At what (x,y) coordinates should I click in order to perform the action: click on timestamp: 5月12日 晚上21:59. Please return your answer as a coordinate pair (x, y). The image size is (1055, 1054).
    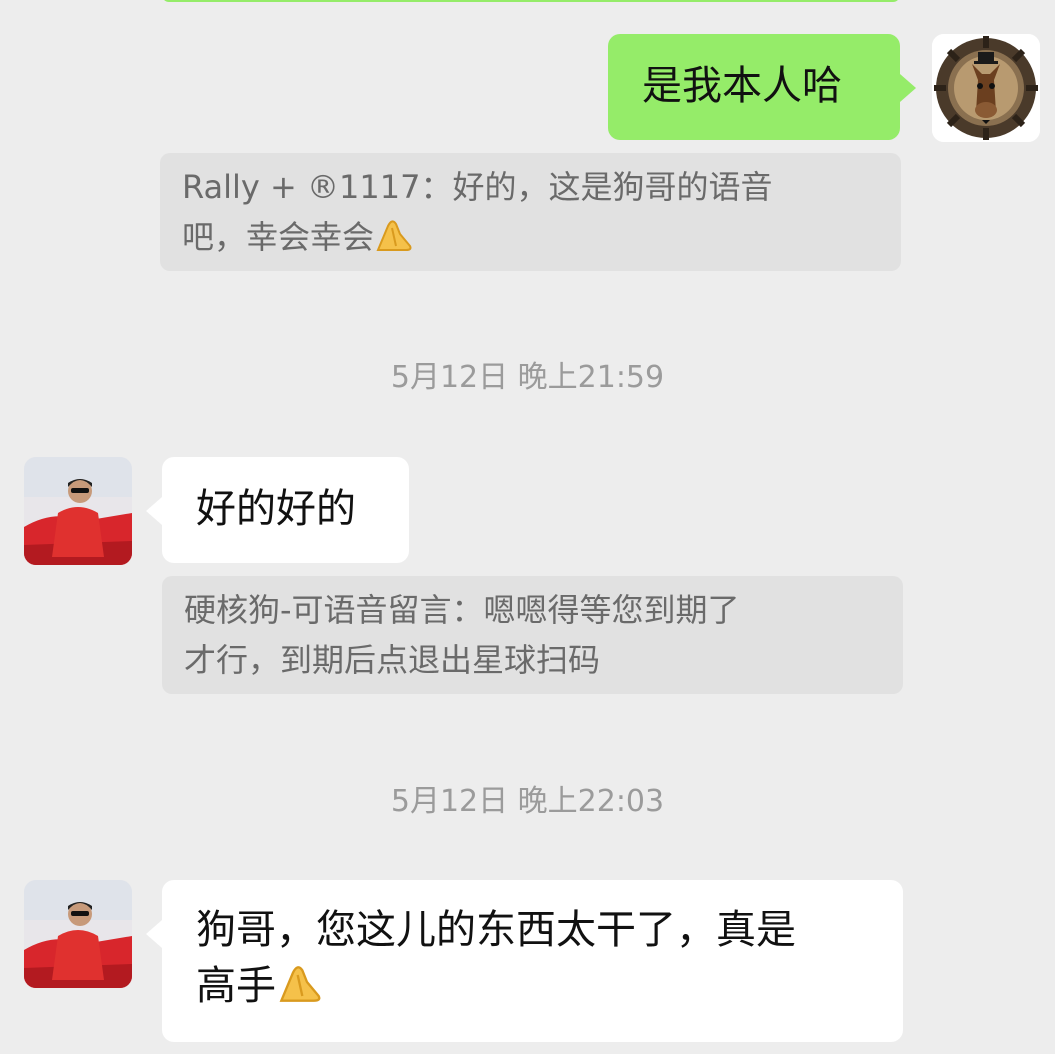
    Looking at the image, I should click on (527, 377).